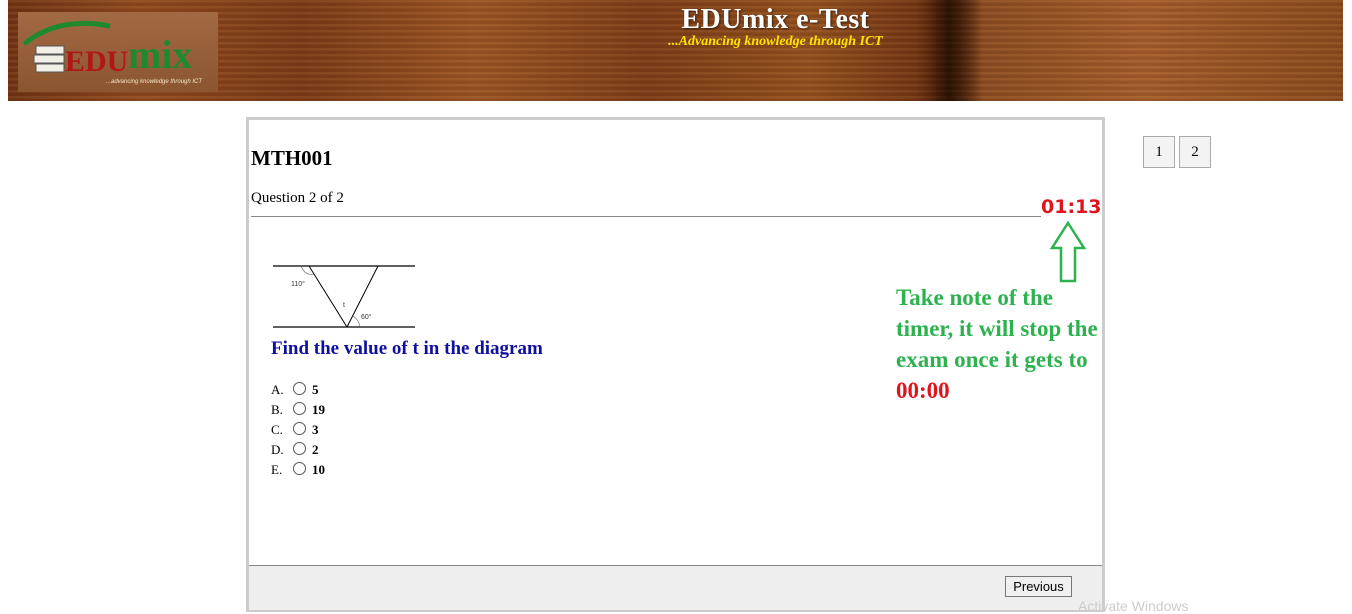 The height and width of the screenshot is (614, 1352). What do you see at coordinates (675, 587) in the screenshot?
I see `exam-footer: Previous` at bounding box center [675, 587].